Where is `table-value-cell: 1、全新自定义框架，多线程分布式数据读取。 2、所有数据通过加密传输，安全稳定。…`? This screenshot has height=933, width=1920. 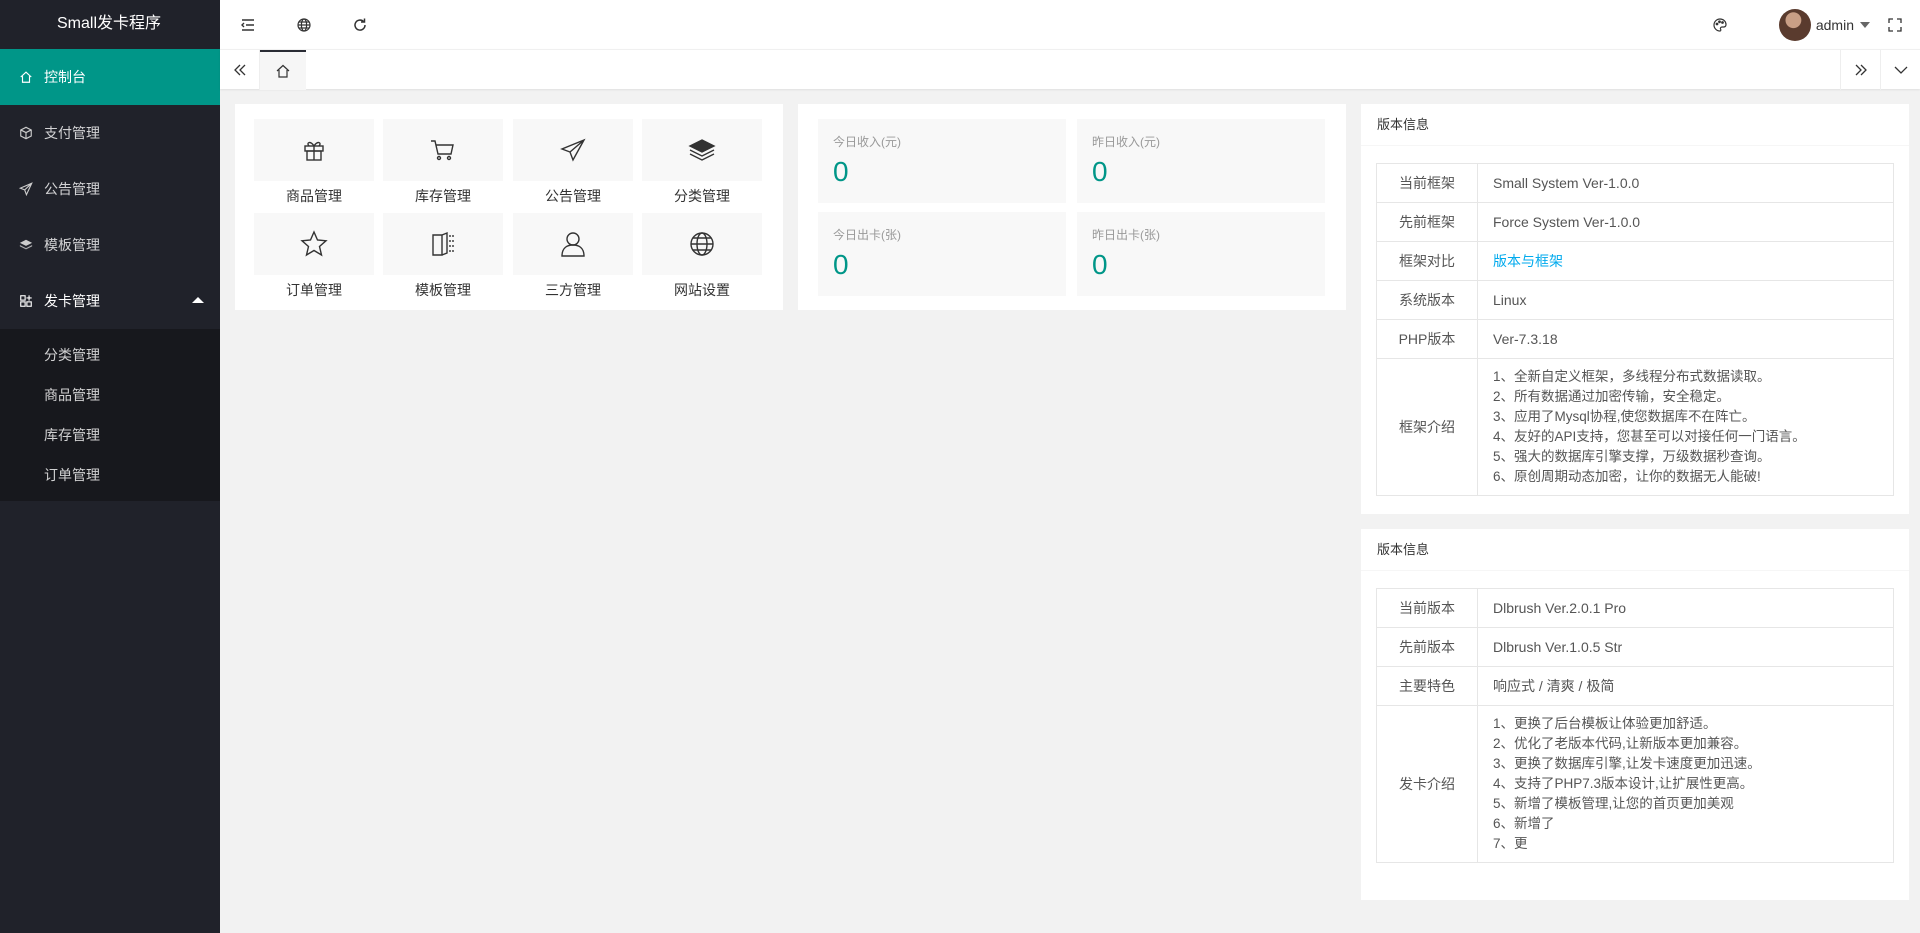 table-value-cell: 1、全新自定义框架，多线程分布式数据读取。 2、所有数据通过加密传输，安全稳定。… is located at coordinates (1685, 427).